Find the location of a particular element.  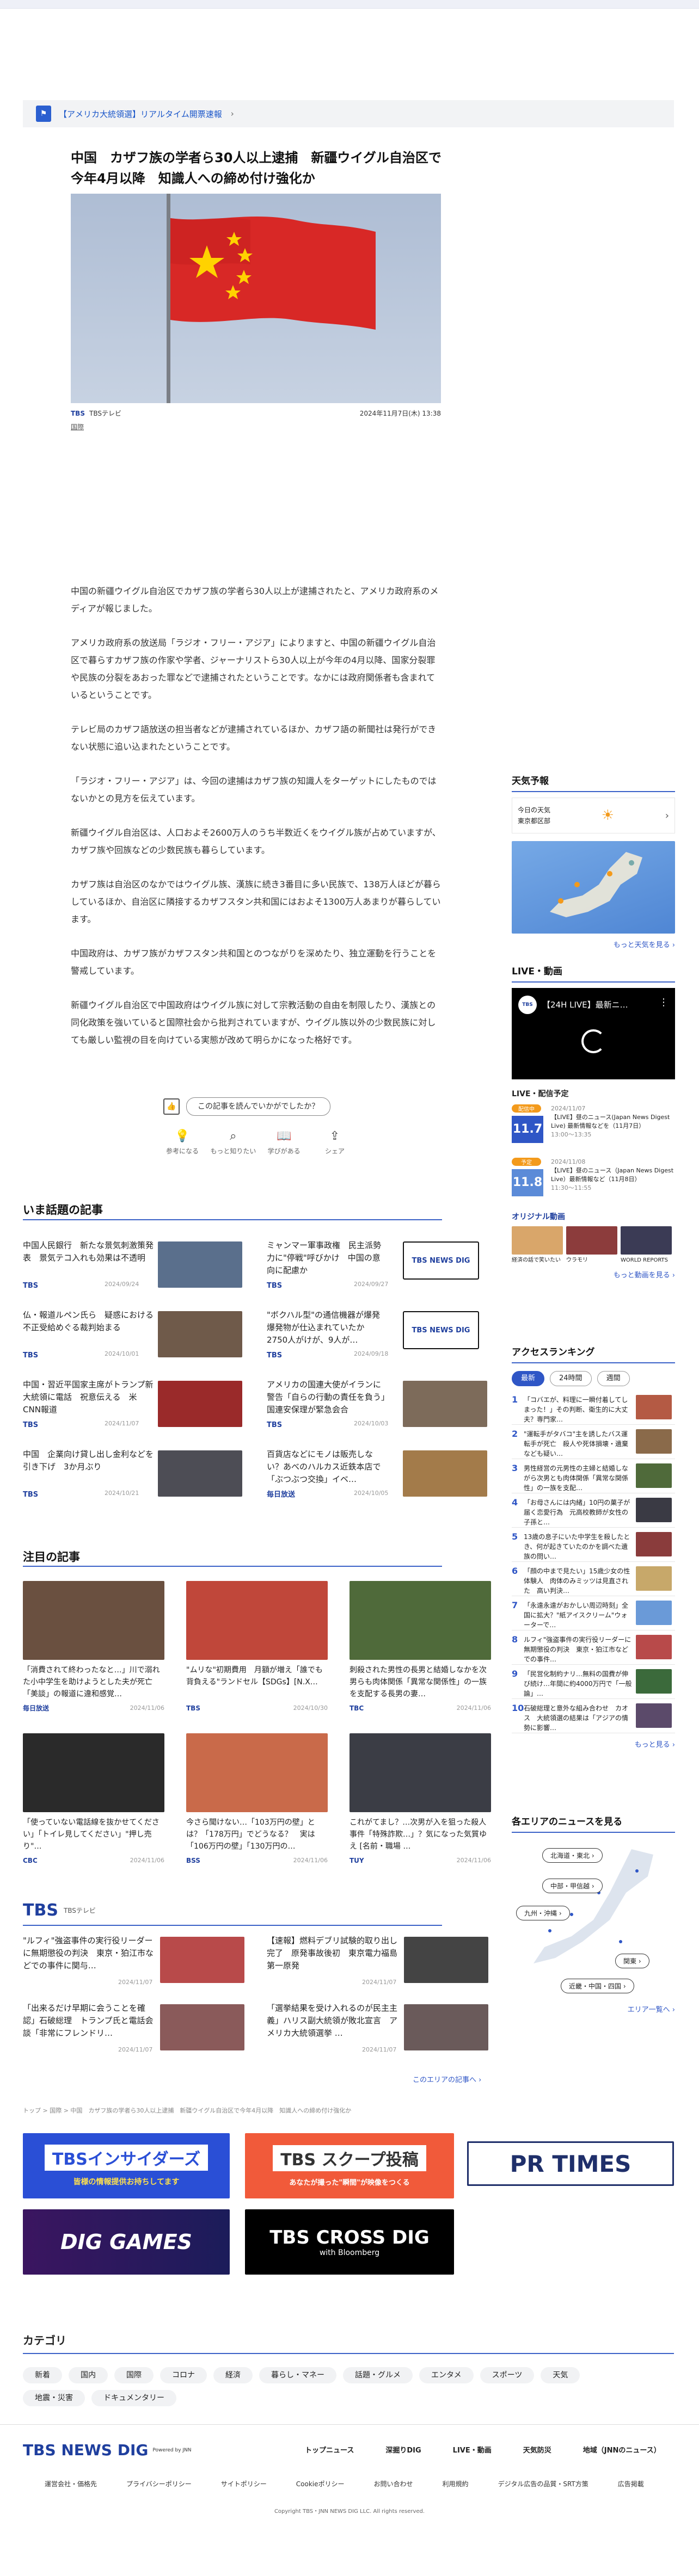

dig-games-banner: DIG GAMES is located at coordinates (126, 2242).